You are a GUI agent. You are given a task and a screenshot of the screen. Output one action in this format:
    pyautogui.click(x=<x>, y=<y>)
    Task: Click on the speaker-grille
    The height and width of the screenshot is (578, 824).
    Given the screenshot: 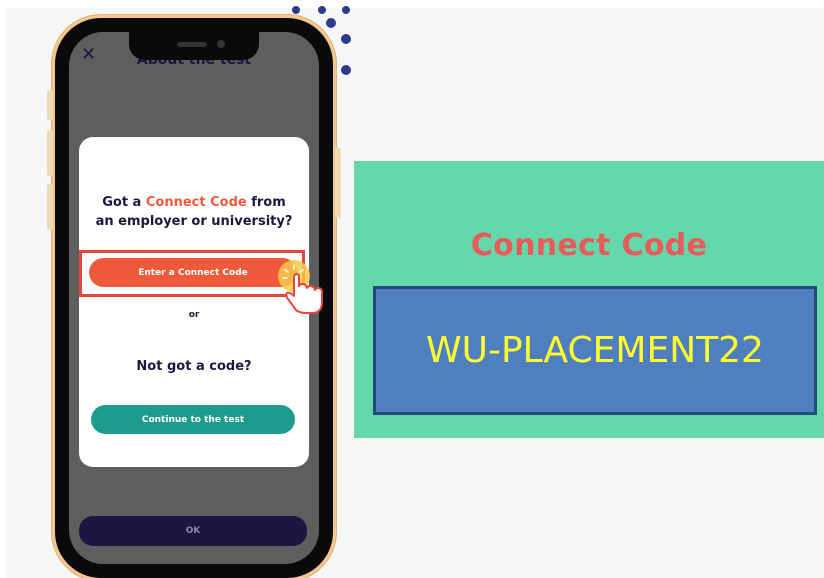 What is the action you would take?
    pyautogui.click(x=192, y=44)
    